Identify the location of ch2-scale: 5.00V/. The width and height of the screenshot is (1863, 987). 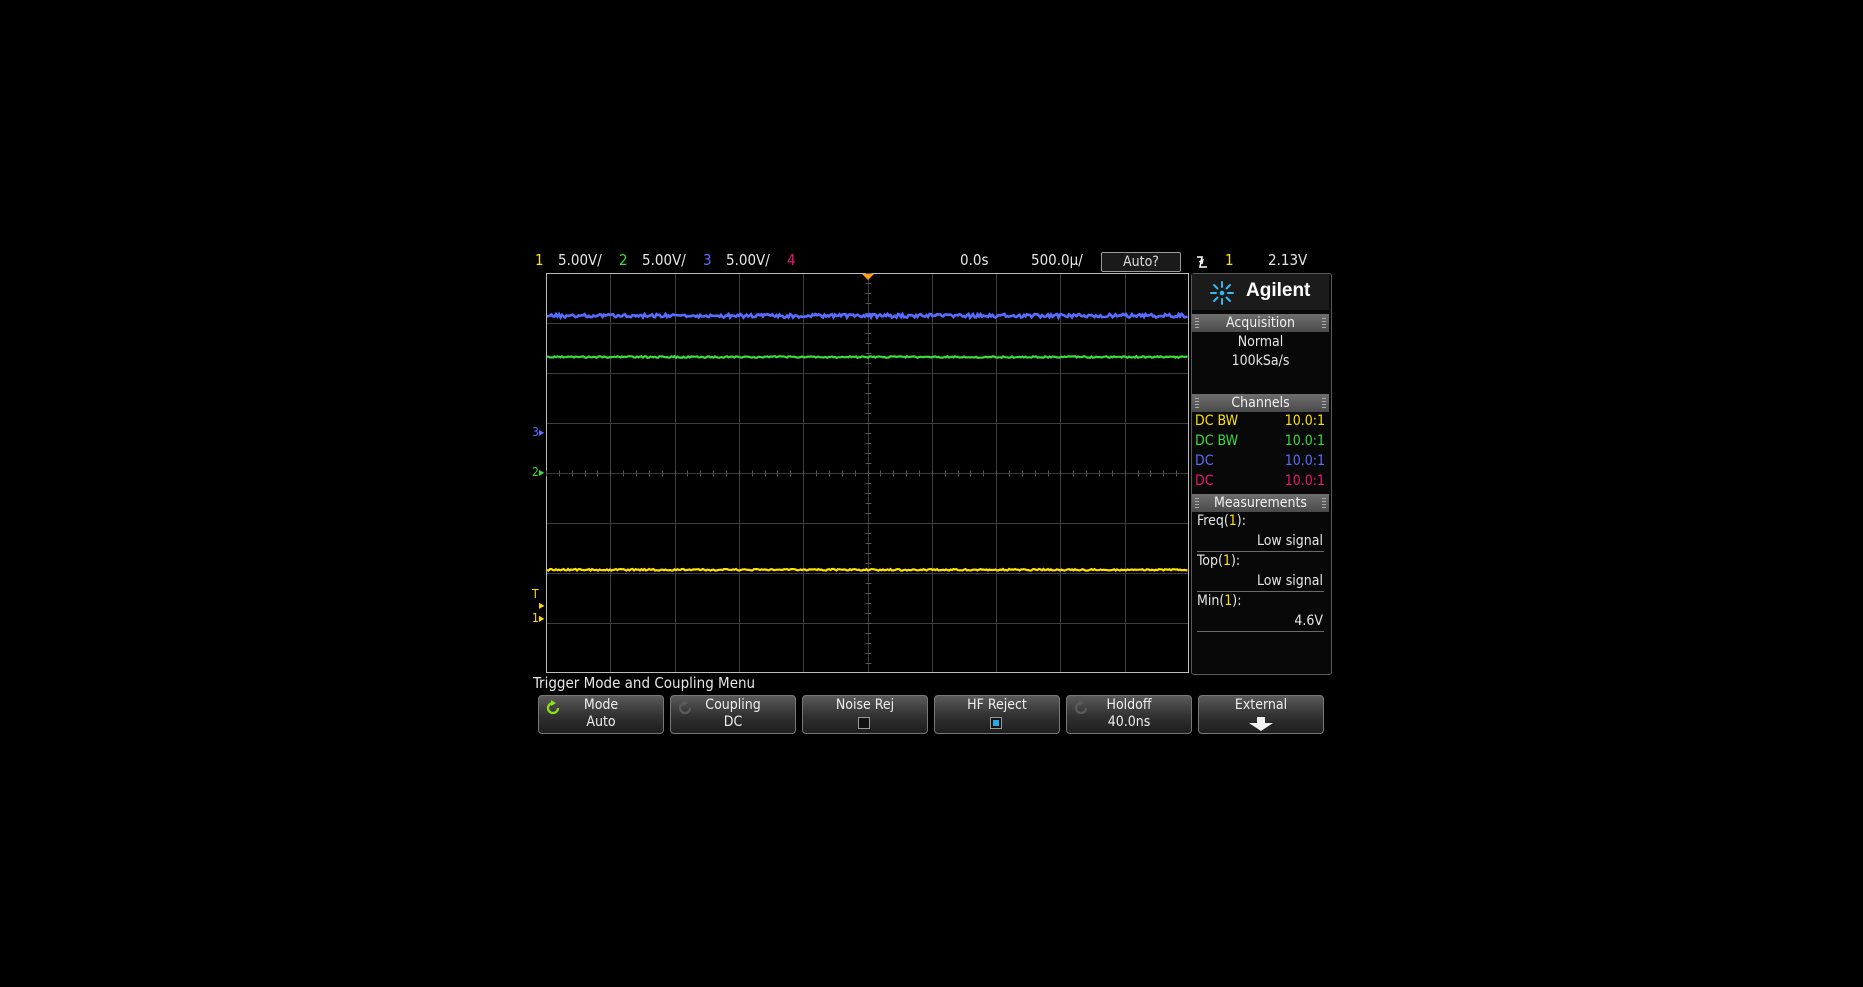
(664, 260).